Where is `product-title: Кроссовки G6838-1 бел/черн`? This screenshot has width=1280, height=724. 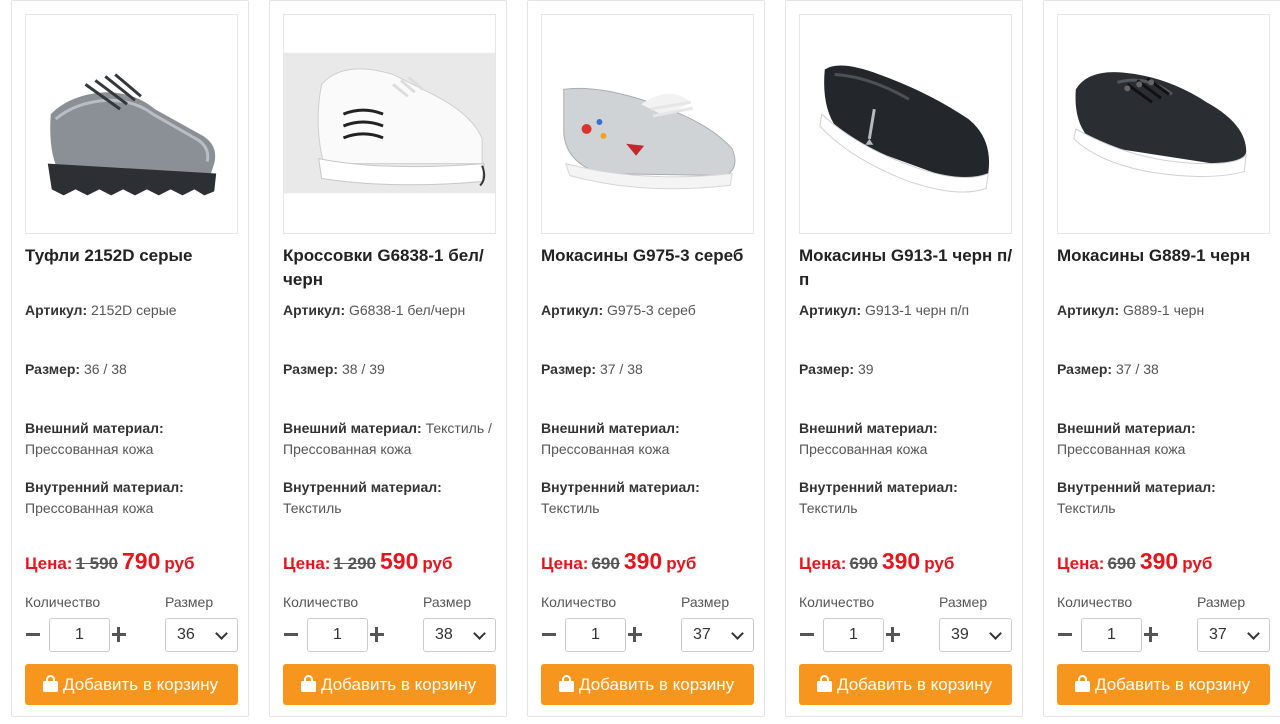
product-title: Кроссовки G6838-1 бел/черн is located at coordinates (390, 268).